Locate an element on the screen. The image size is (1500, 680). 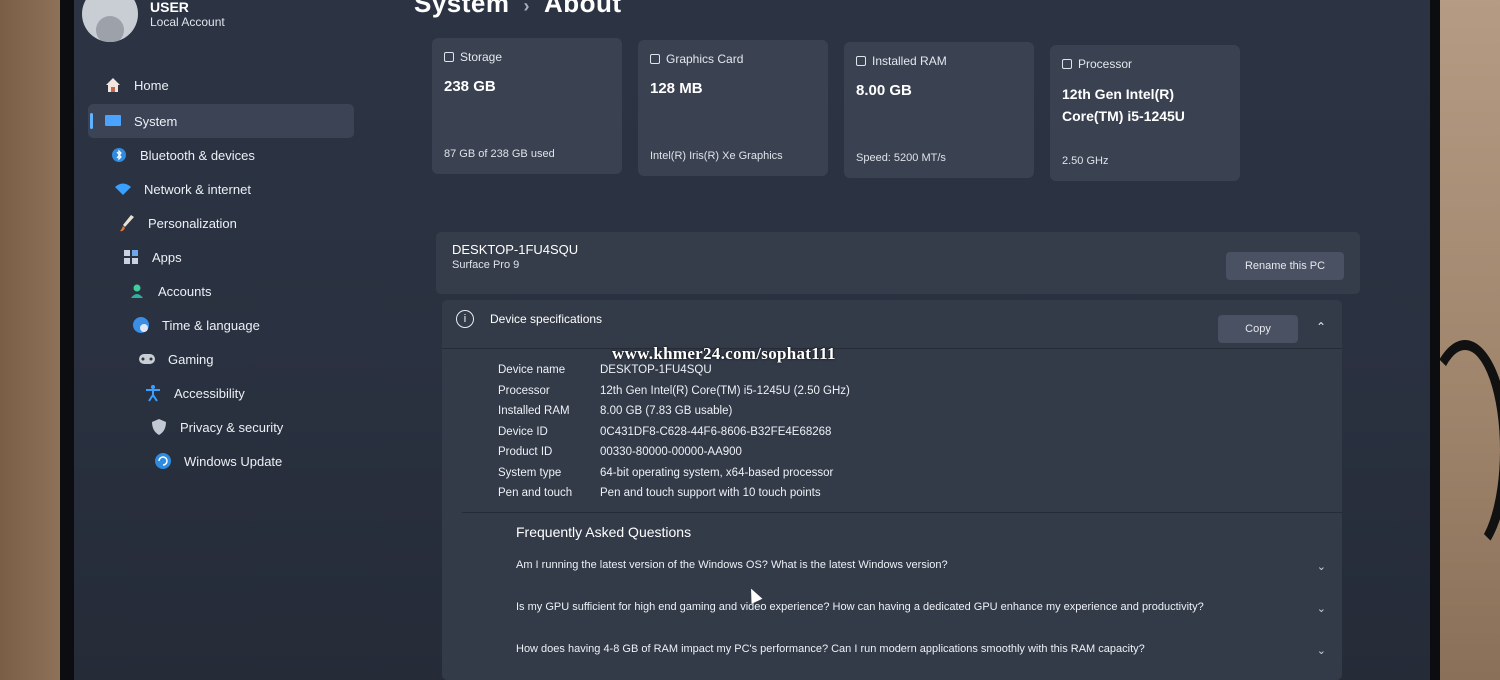
device-model: Surface Pro 9 is located at coordinates (486, 265).